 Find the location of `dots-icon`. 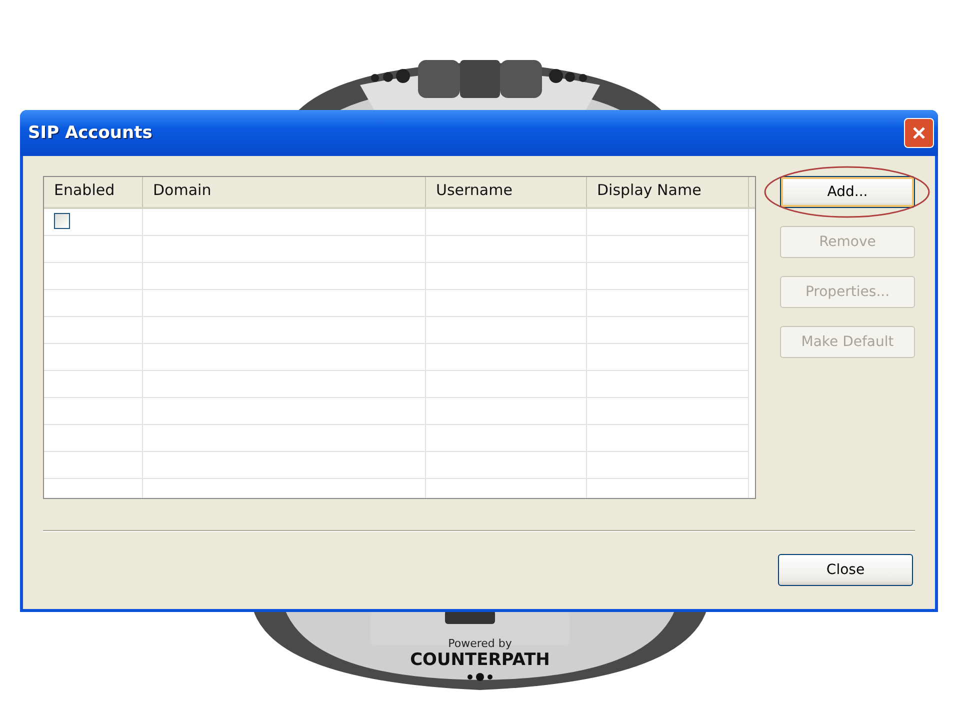

dots-icon is located at coordinates (480, 677).